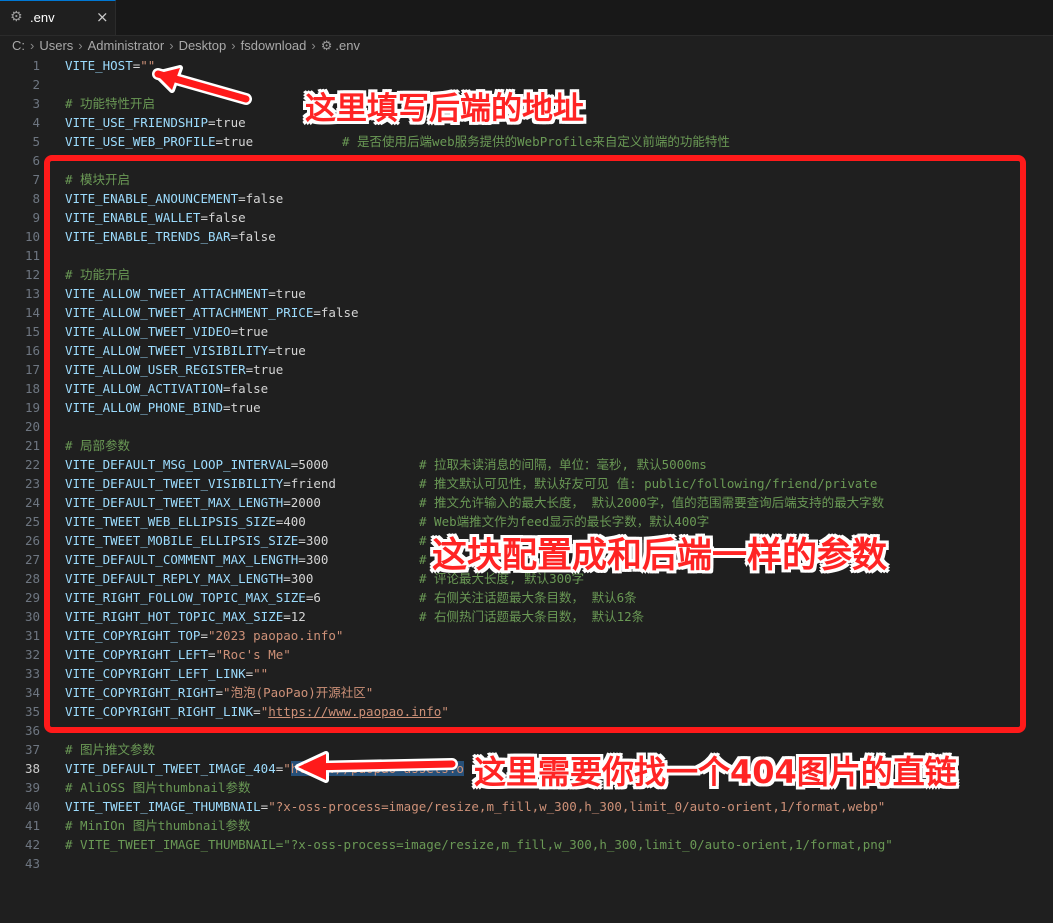 The width and height of the screenshot is (1053, 923). What do you see at coordinates (526, 863) in the screenshot?
I see `code-line: 43` at bounding box center [526, 863].